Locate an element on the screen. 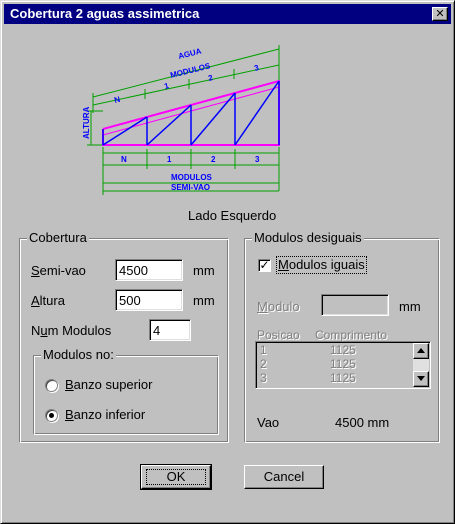 The width and height of the screenshot is (455, 524). num-modulos-label: Num Modulos is located at coordinates (71, 330).